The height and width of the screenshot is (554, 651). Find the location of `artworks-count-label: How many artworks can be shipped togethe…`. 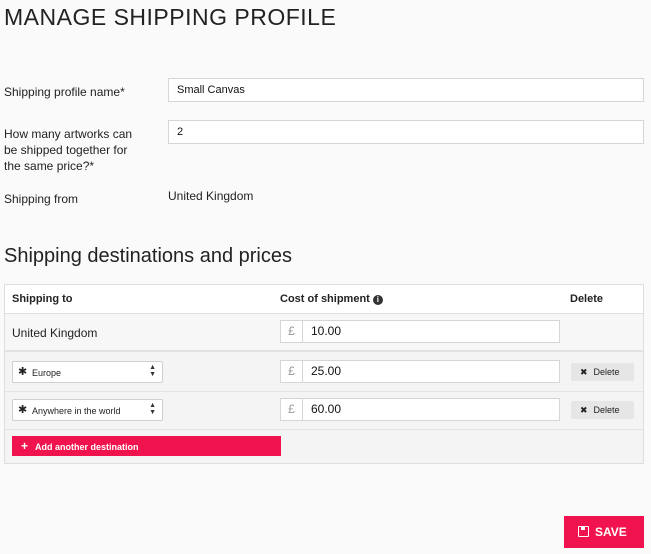

artworks-count-label: How many artworks can be shipped togethe… is located at coordinates (68, 150).